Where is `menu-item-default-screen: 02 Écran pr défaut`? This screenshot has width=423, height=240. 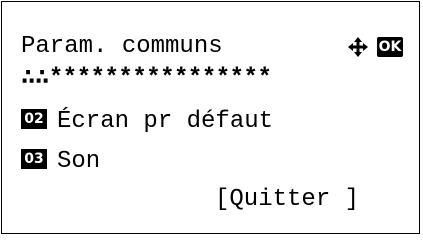 menu-item-default-screen: 02 Écran pr défaut is located at coordinates (147, 122).